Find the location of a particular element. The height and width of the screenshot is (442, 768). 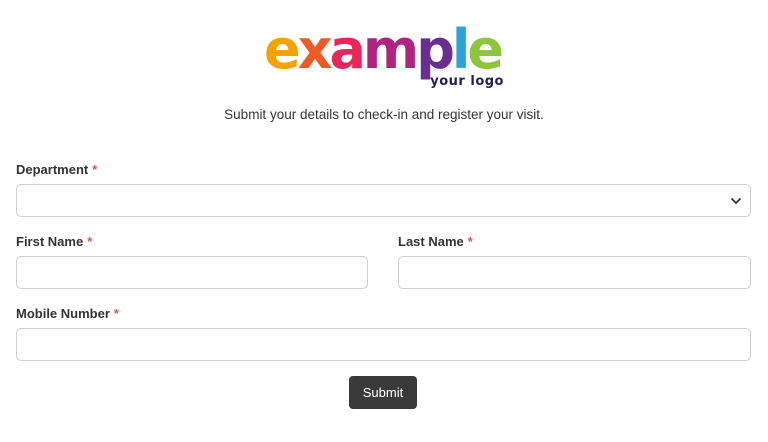

department-label: Department * is located at coordinates (56, 169).